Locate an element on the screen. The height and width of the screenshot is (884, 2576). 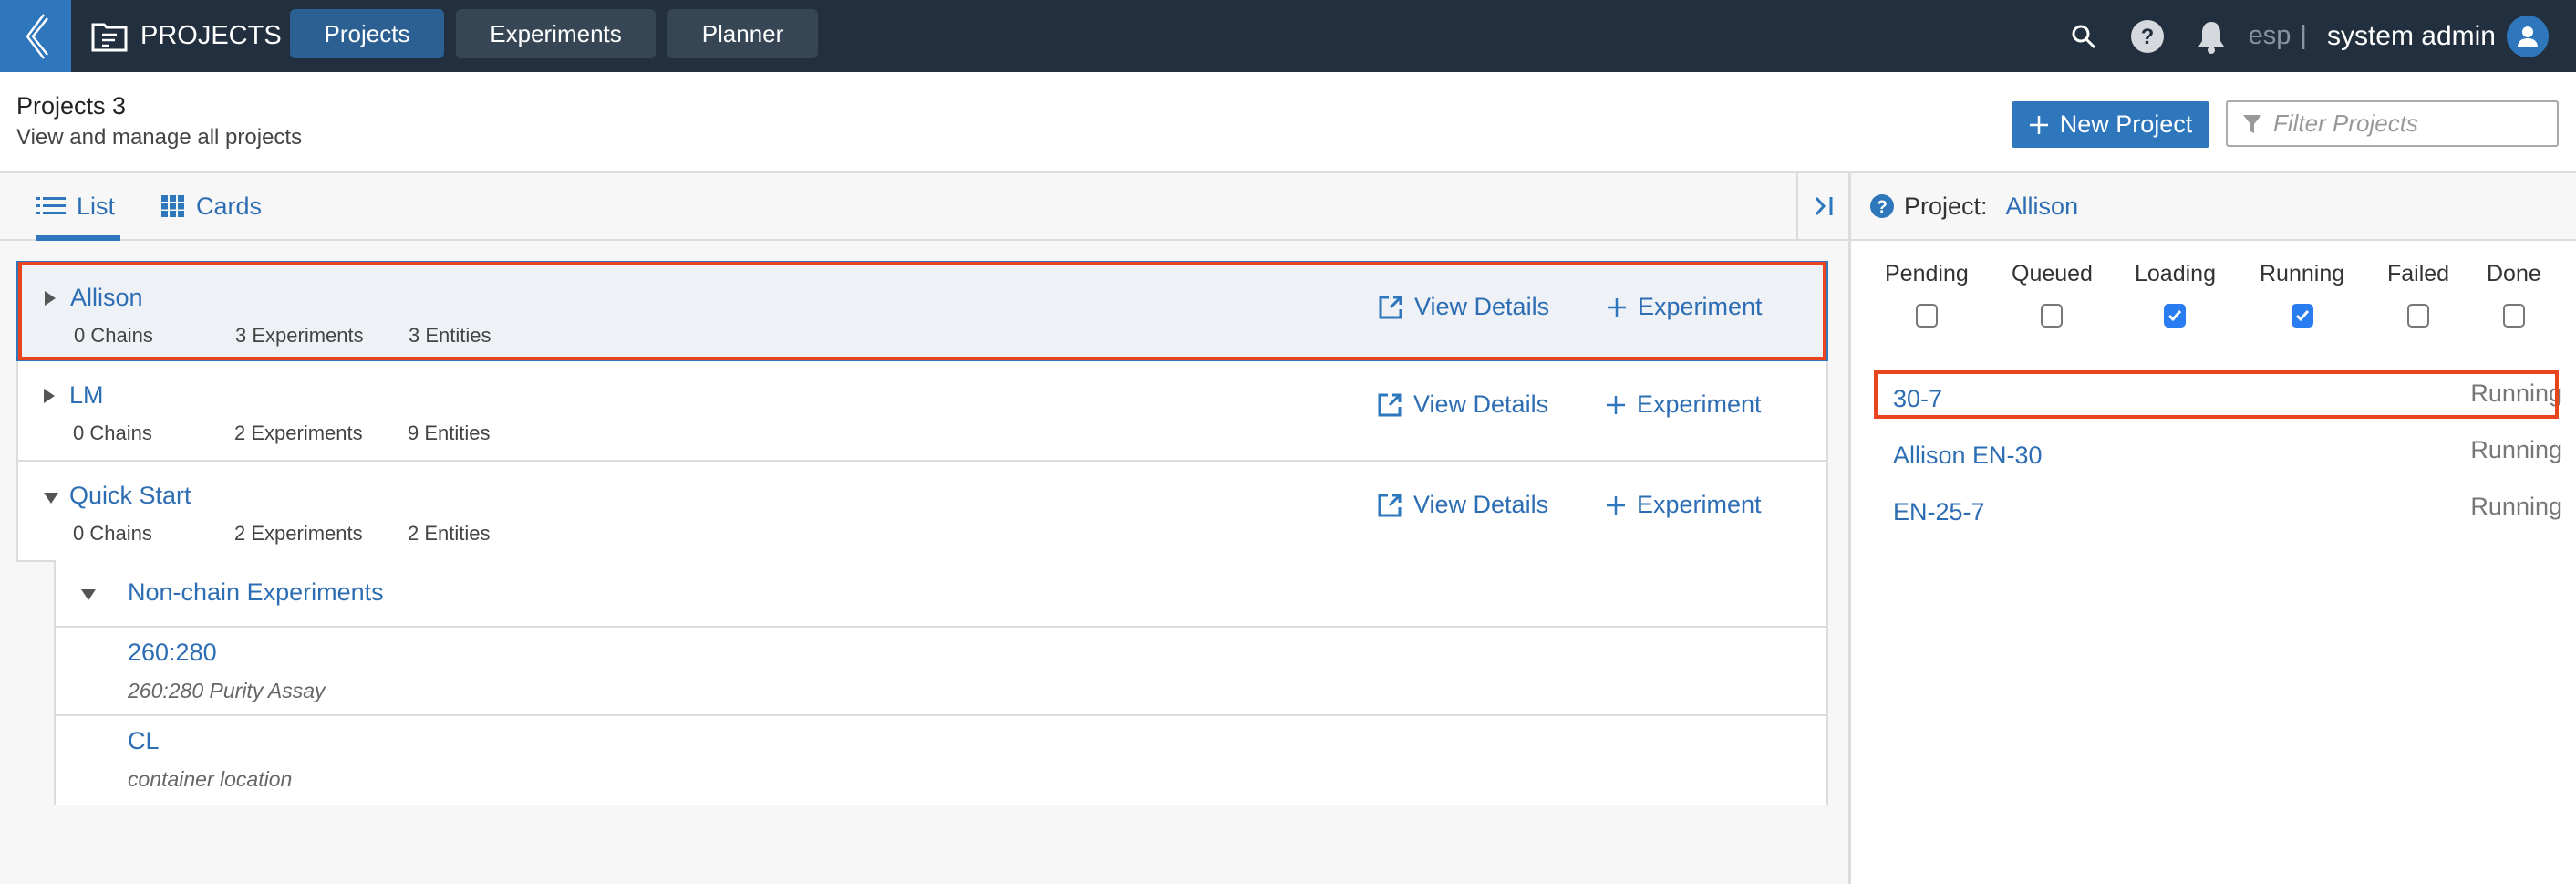
panel-project-label: Project: is located at coordinates (1946, 206).